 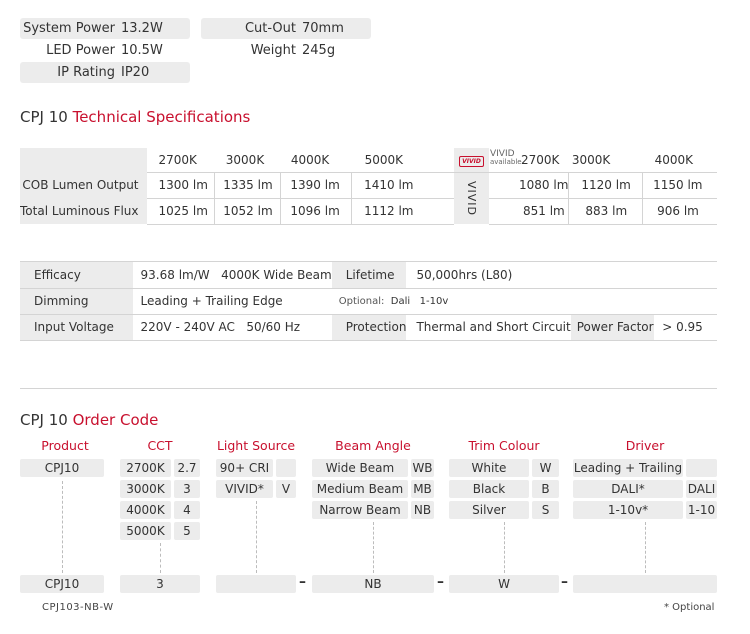 I want to click on vivid-lumen-cell: 851 lm, so click(x=529, y=211).